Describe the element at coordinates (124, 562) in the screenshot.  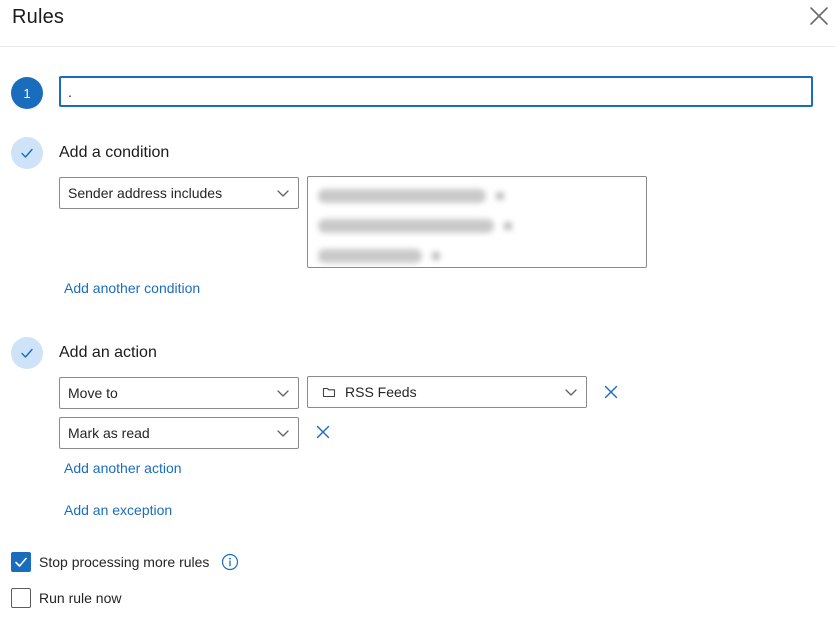
I see `stop-processing-label: Stop processing more rules` at that location.